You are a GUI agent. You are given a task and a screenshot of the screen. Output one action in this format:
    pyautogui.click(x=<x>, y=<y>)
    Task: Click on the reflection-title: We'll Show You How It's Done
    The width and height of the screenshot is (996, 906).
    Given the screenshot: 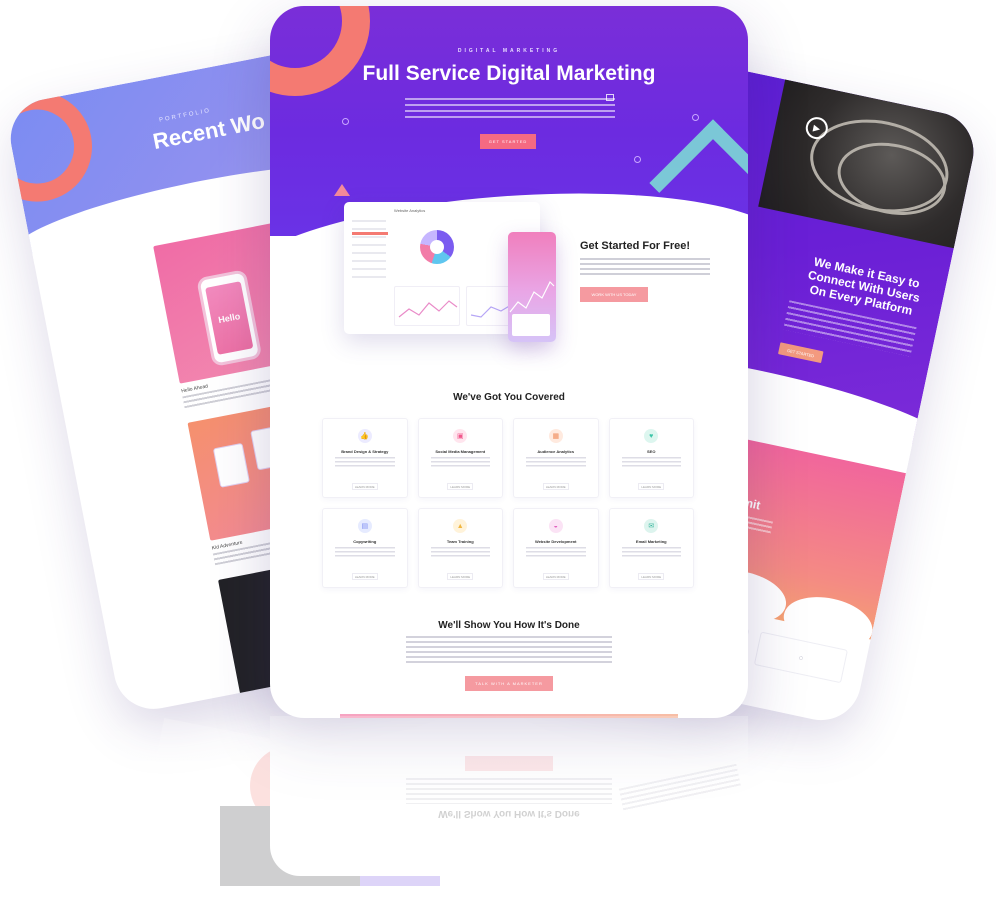 What is the action you would take?
    pyautogui.click(x=509, y=813)
    